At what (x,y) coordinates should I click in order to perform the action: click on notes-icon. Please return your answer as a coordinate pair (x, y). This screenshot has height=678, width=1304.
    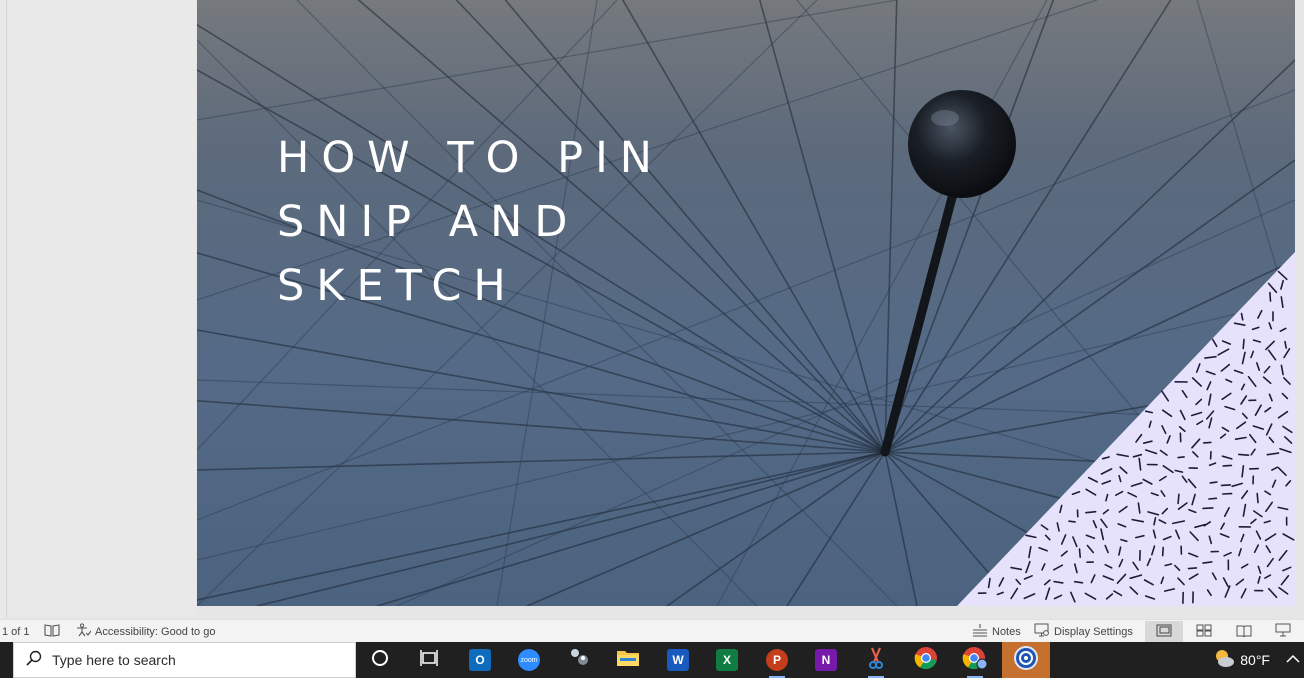
    Looking at the image, I should click on (980, 631).